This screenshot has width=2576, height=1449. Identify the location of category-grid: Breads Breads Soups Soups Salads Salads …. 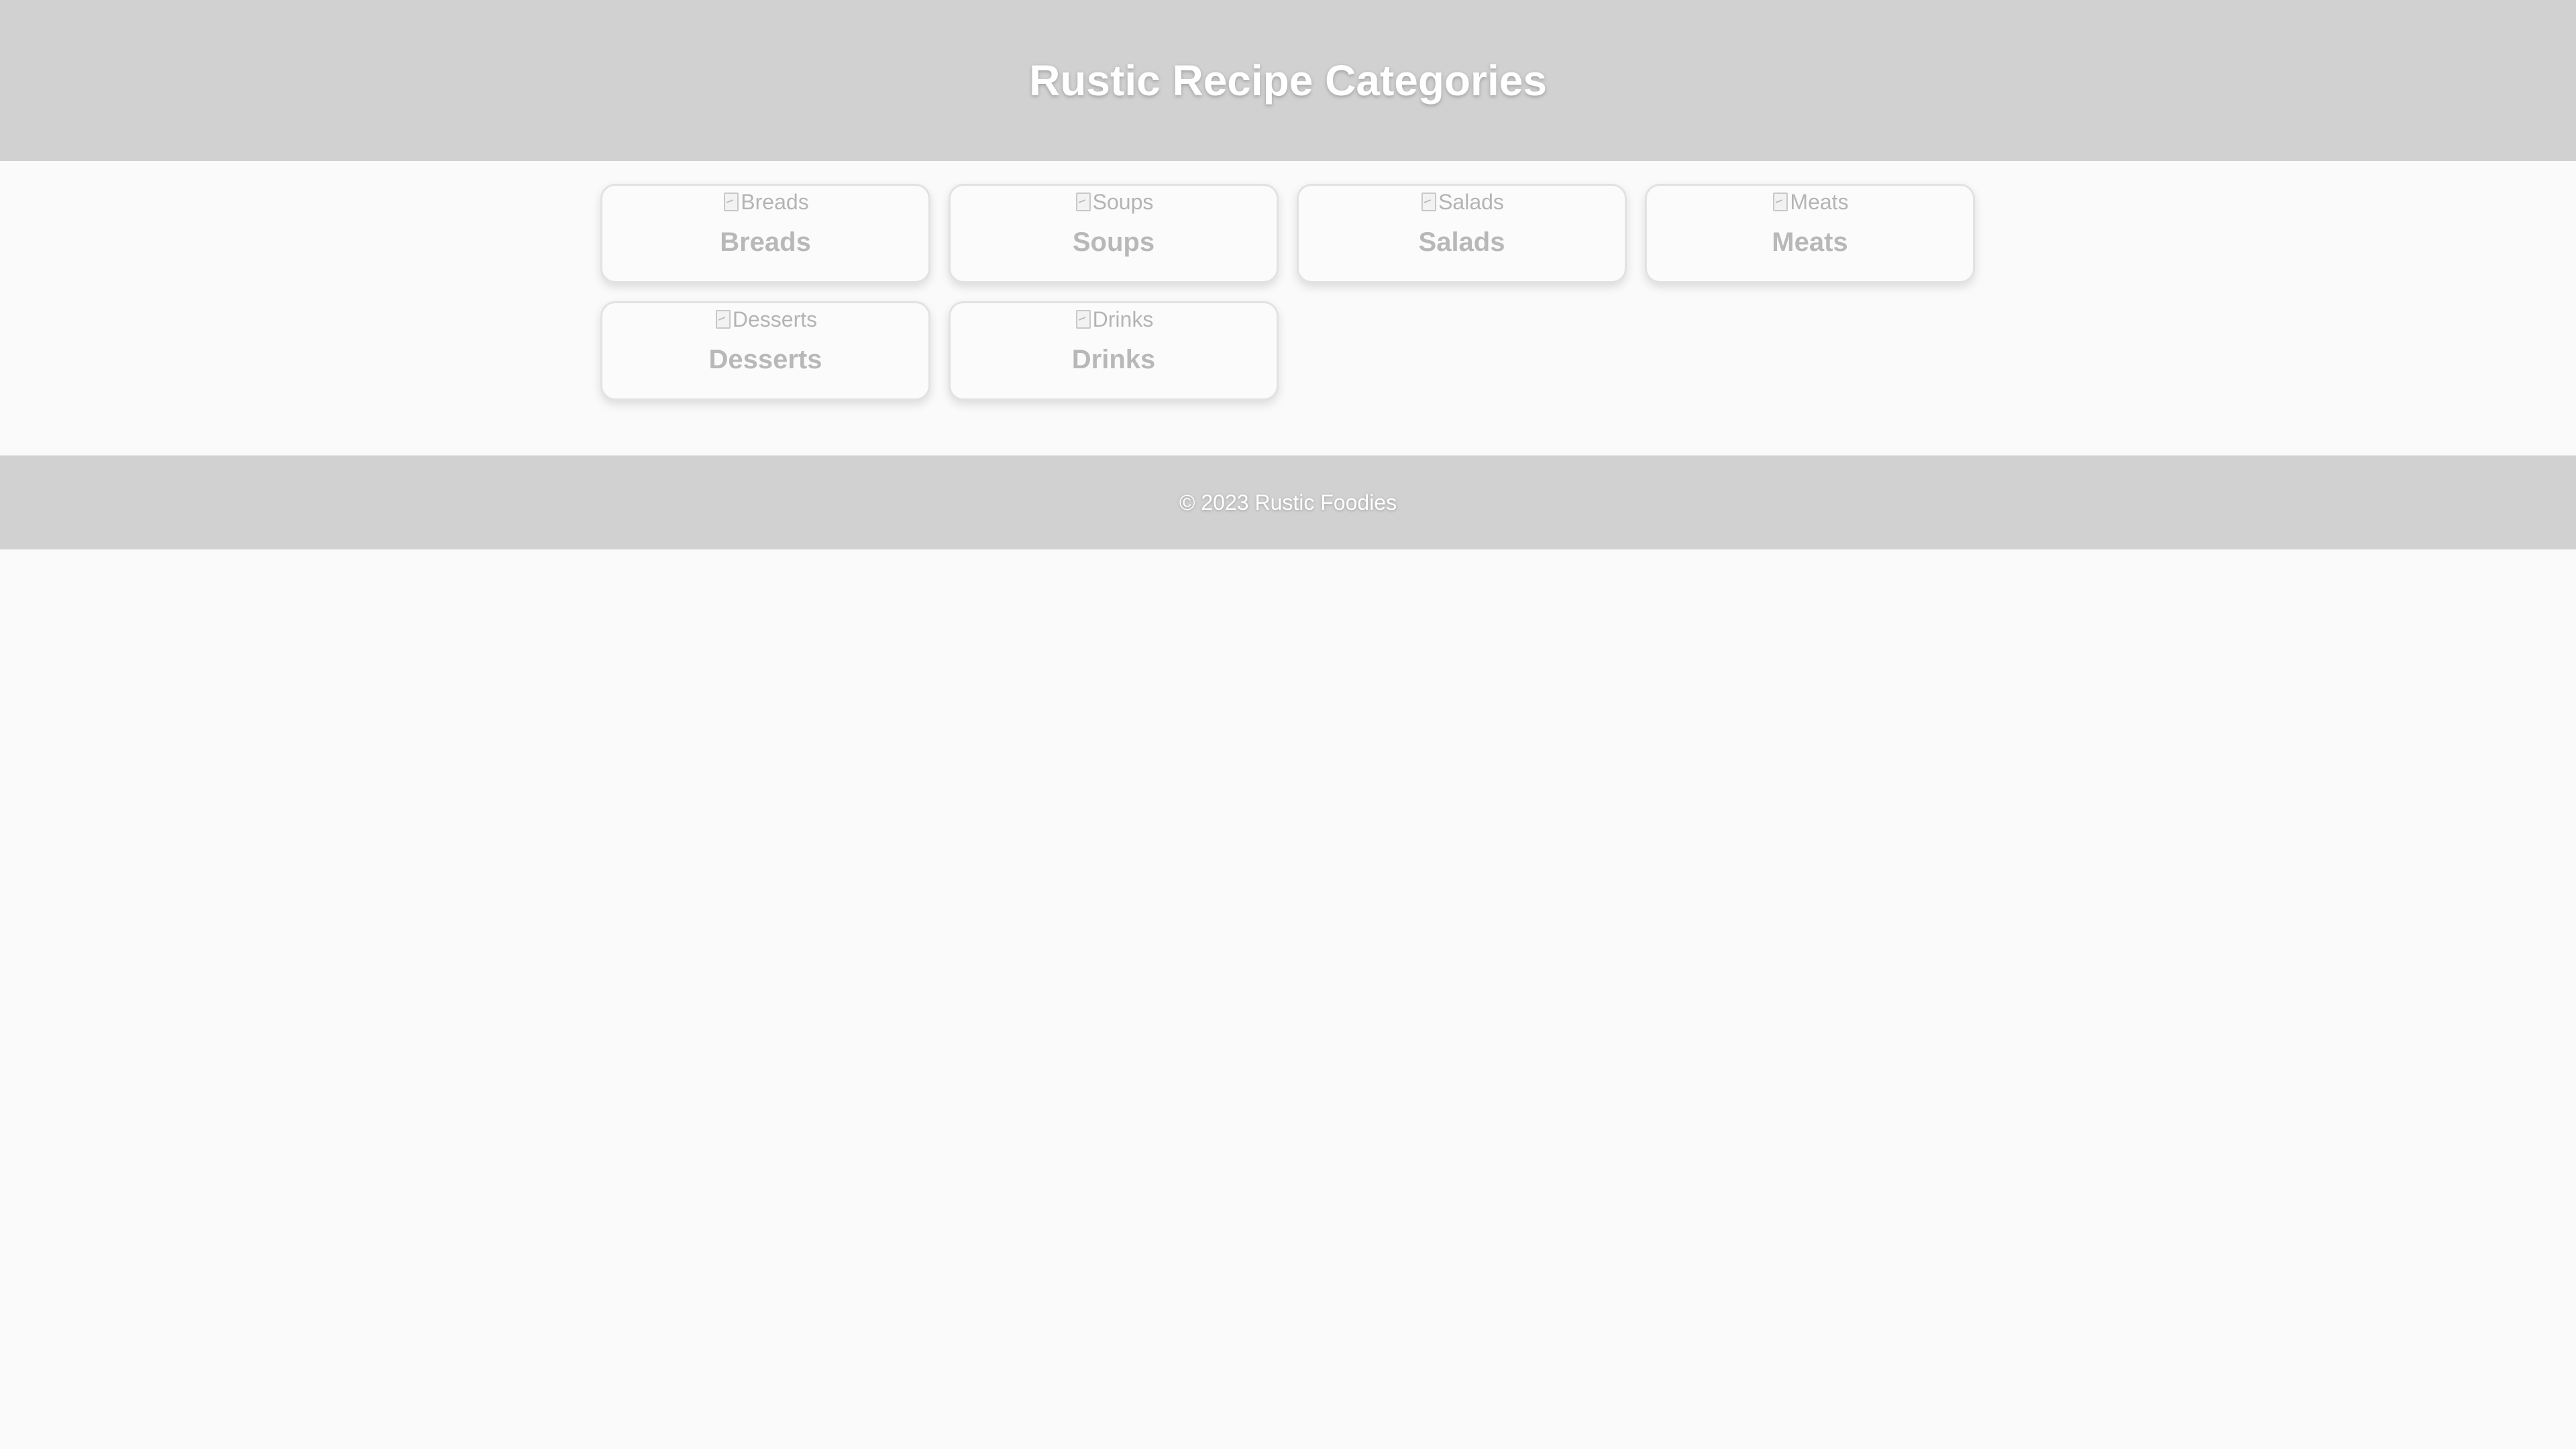
(1288, 308).